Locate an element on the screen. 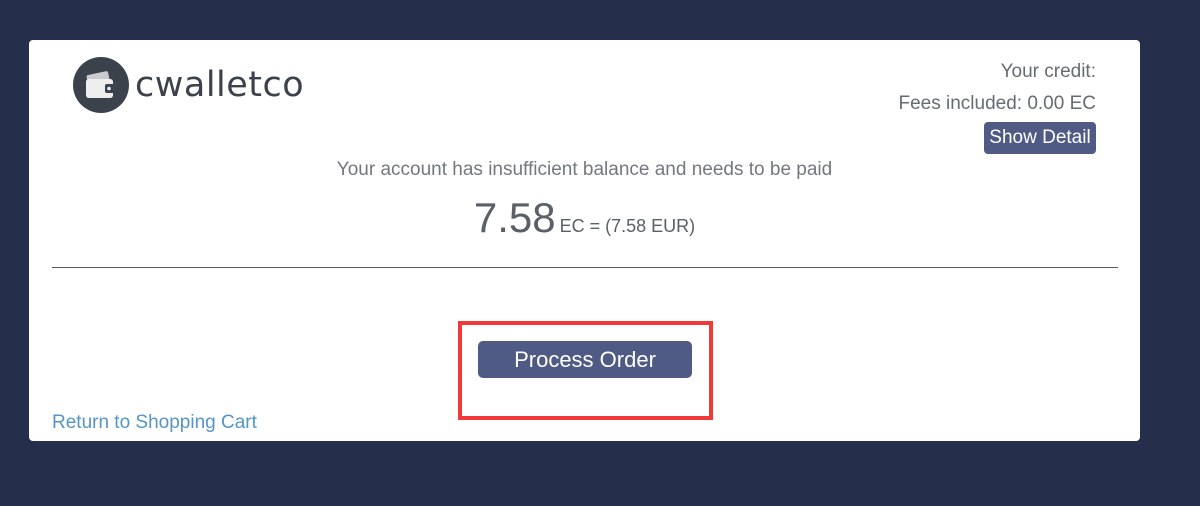 Image resolution: width=1200 pixels, height=506 pixels. amount-unit: EC = (7.58 EUR) is located at coordinates (627, 226).